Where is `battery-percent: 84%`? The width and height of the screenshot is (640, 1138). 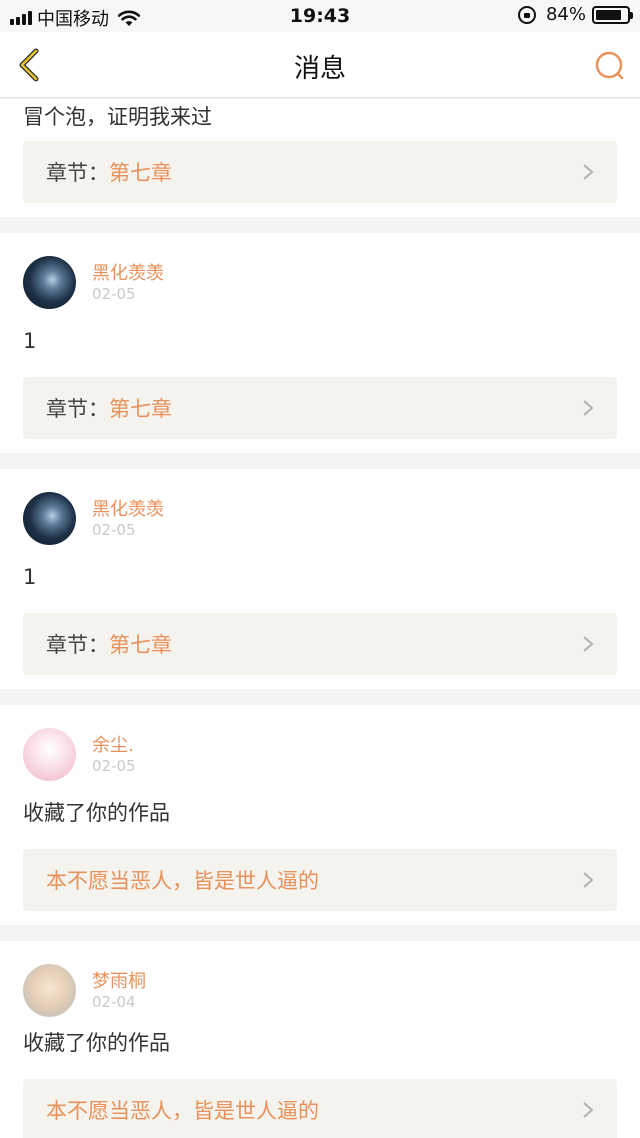
battery-percent: 84% is located at coordinates (565, 14).